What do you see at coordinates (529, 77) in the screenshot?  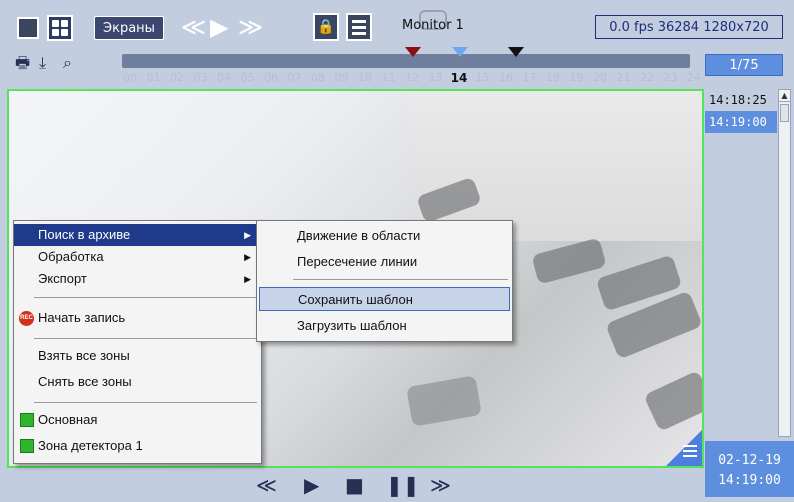 I see `timeline-hour-label: 17` at bounding box center [529, 77].